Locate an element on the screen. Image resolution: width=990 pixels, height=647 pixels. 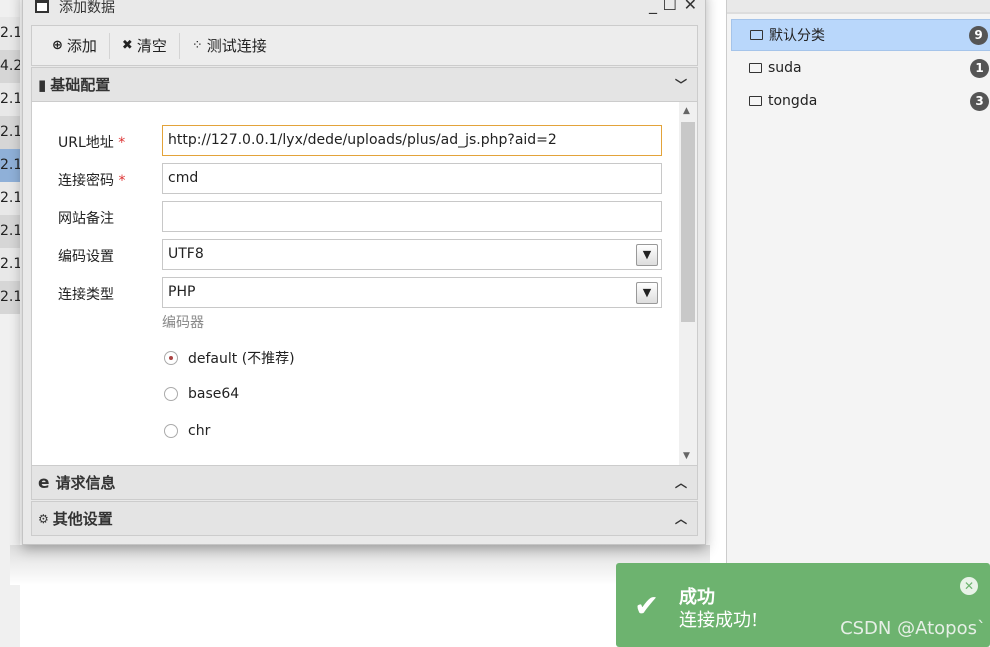
close-button: ✕ is located at coordinates (690, 7).